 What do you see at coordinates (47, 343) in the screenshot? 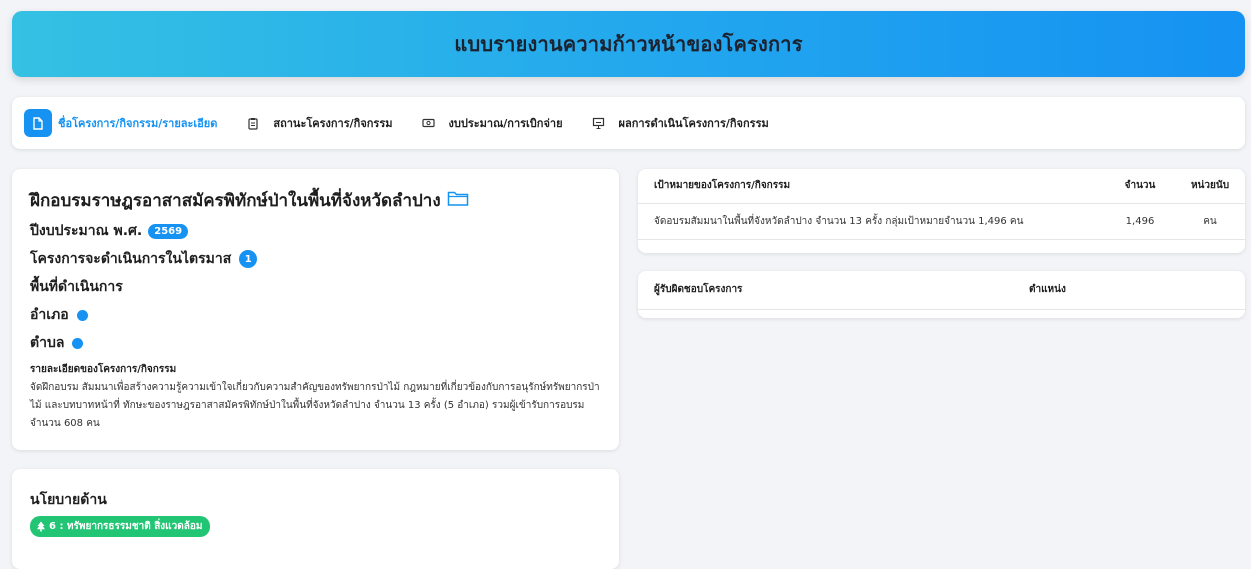
I see `subdistrict-label: ตำบล` at bounding box center [47, 343].